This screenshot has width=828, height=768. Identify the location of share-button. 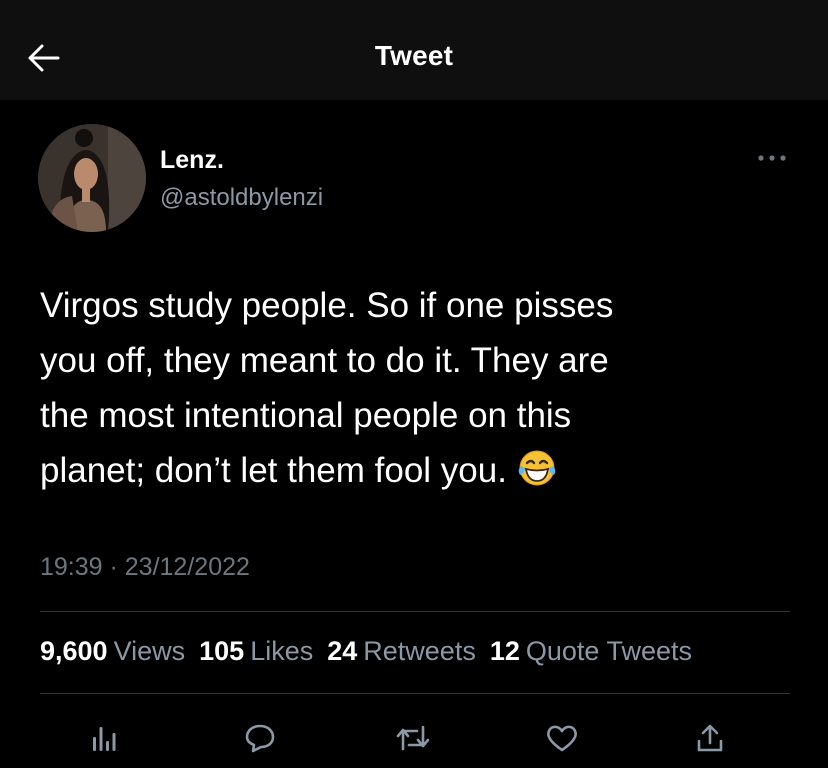
(710, 738).